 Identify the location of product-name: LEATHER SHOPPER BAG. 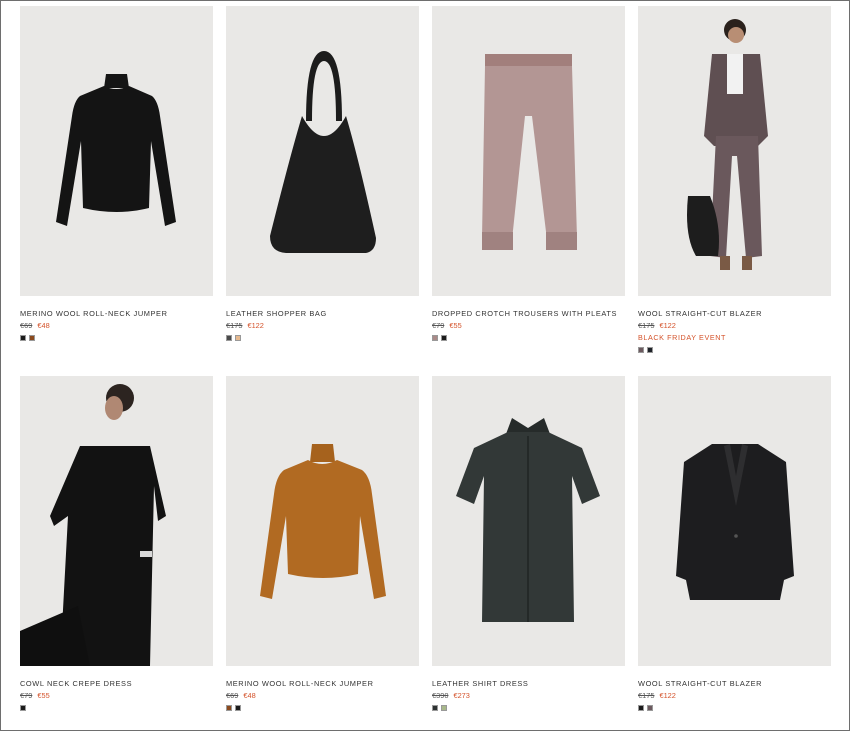
(322, 313).